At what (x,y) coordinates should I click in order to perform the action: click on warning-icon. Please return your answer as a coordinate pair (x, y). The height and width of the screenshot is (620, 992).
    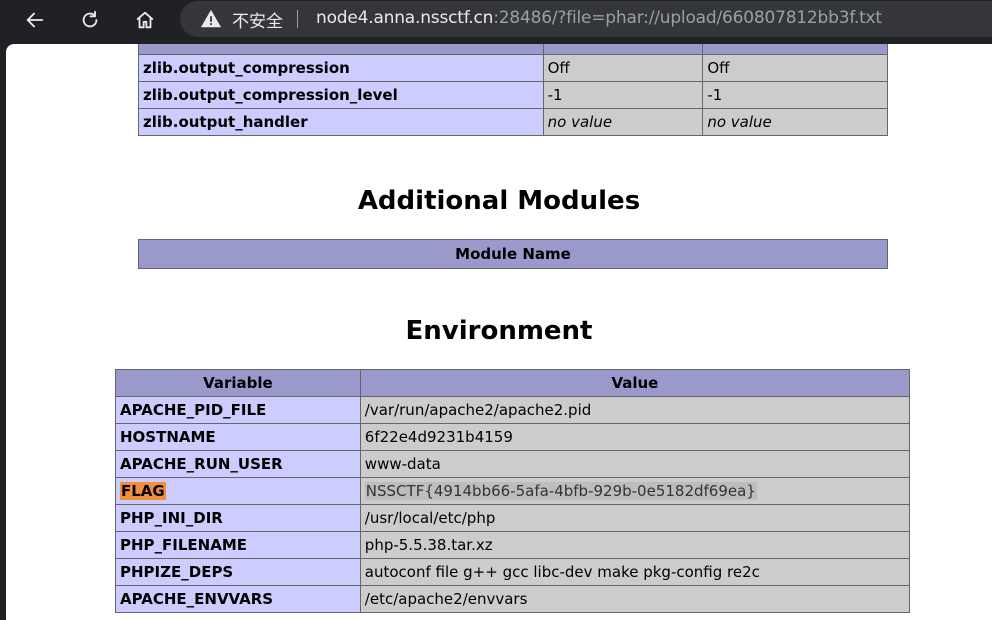
    Looking at the image, I should click on (211, 19).